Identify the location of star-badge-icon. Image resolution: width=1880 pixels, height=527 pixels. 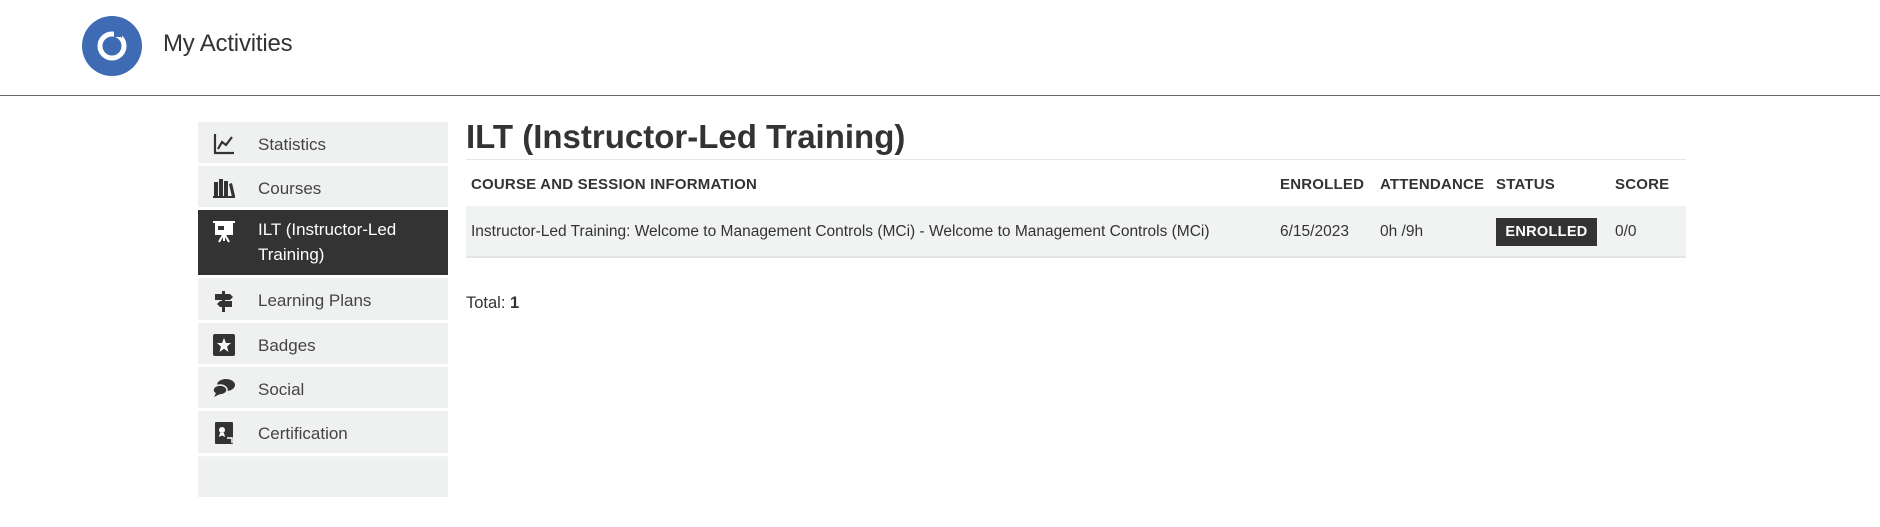
(224, 345).